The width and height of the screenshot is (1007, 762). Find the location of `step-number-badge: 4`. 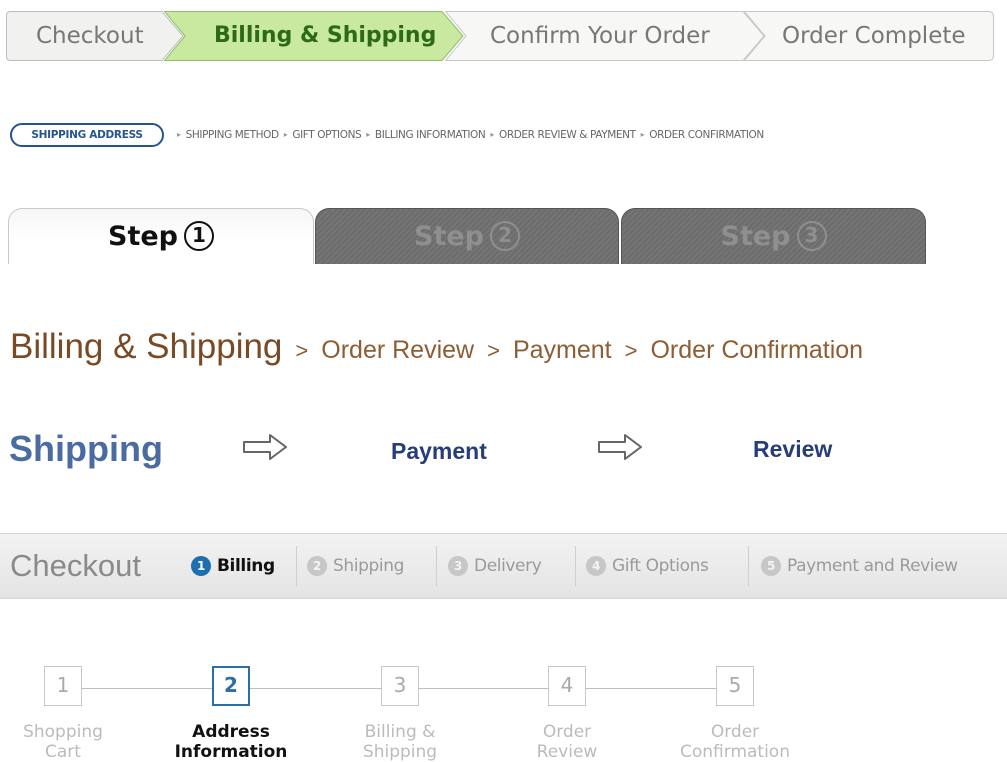

step-number-badge: 4 is located at coordinates (596, 566).